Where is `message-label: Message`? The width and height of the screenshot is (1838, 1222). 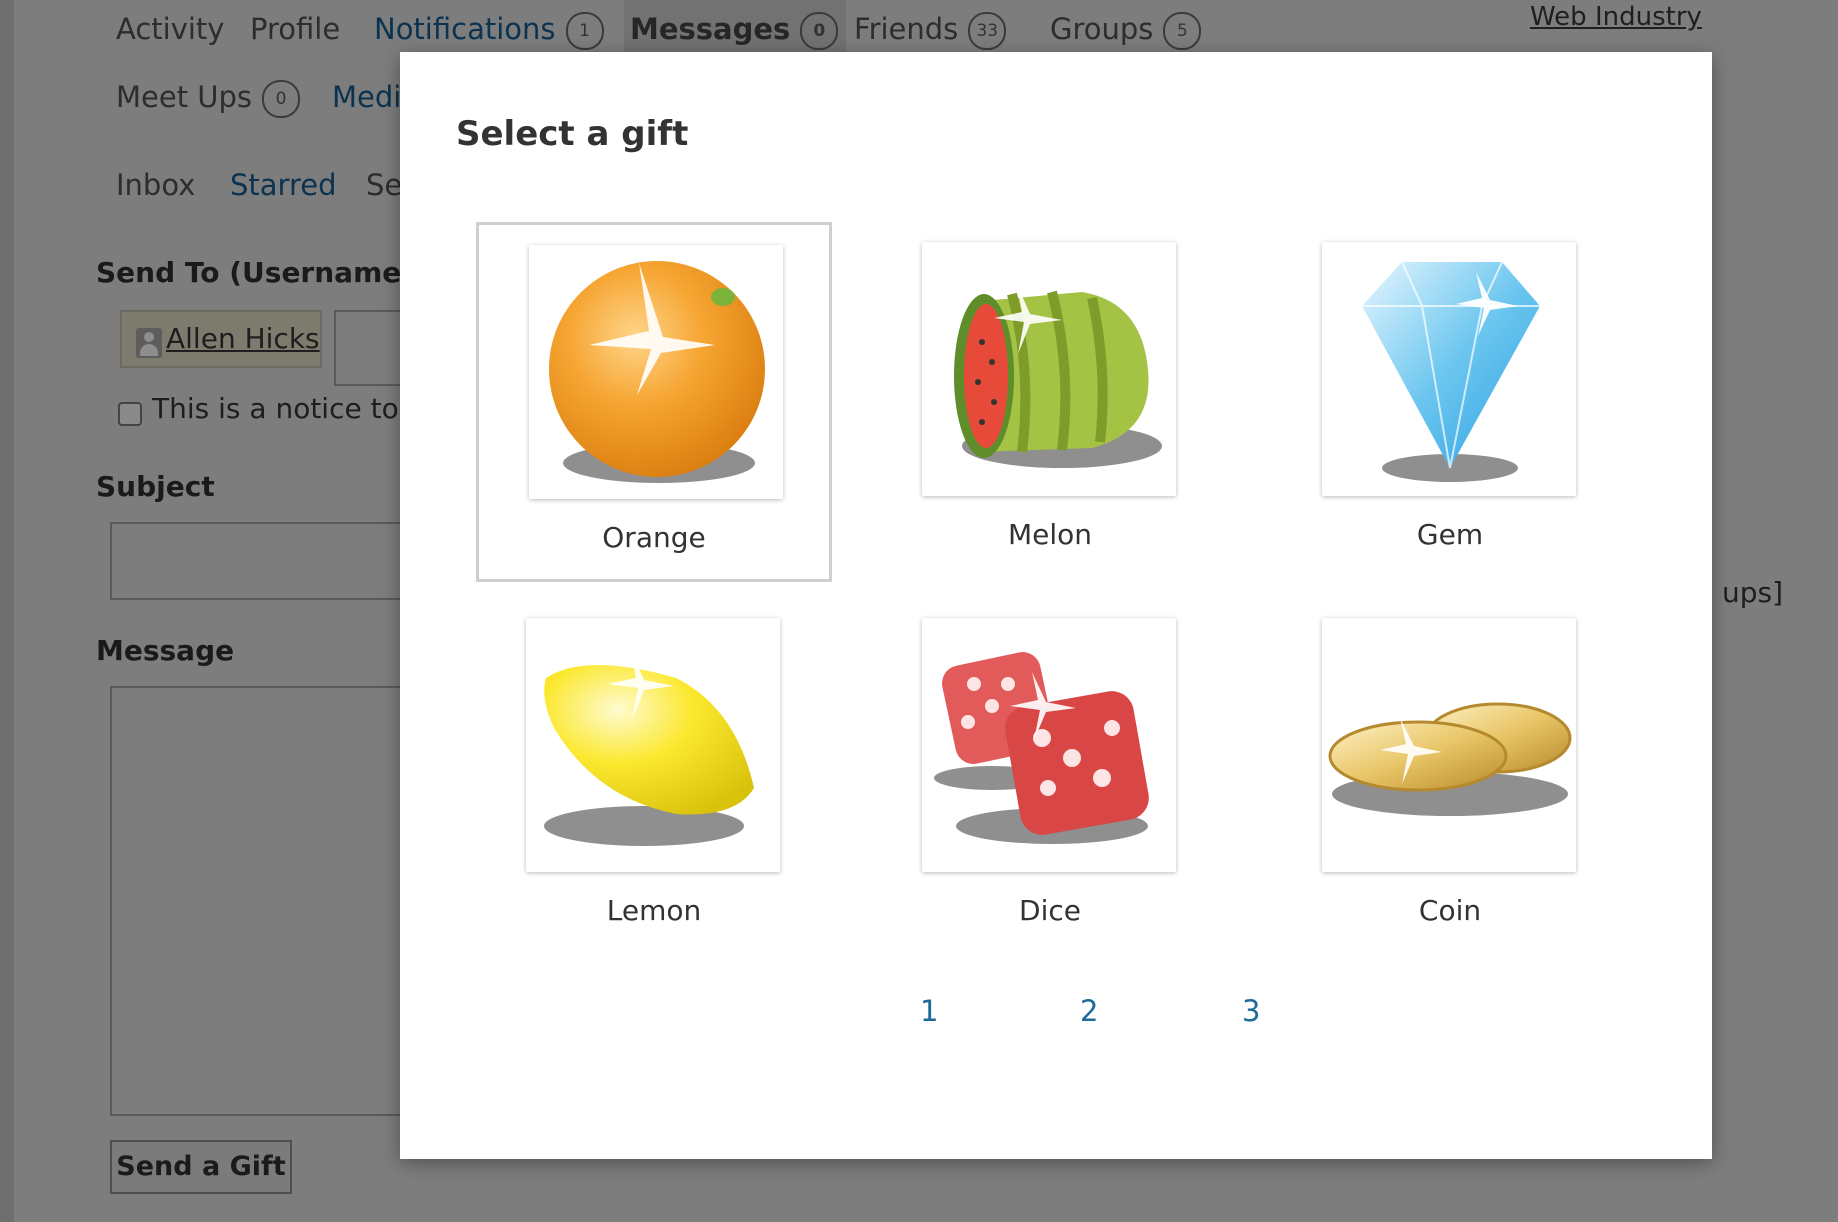 message-label: Message is located at coordinates (165, 650).